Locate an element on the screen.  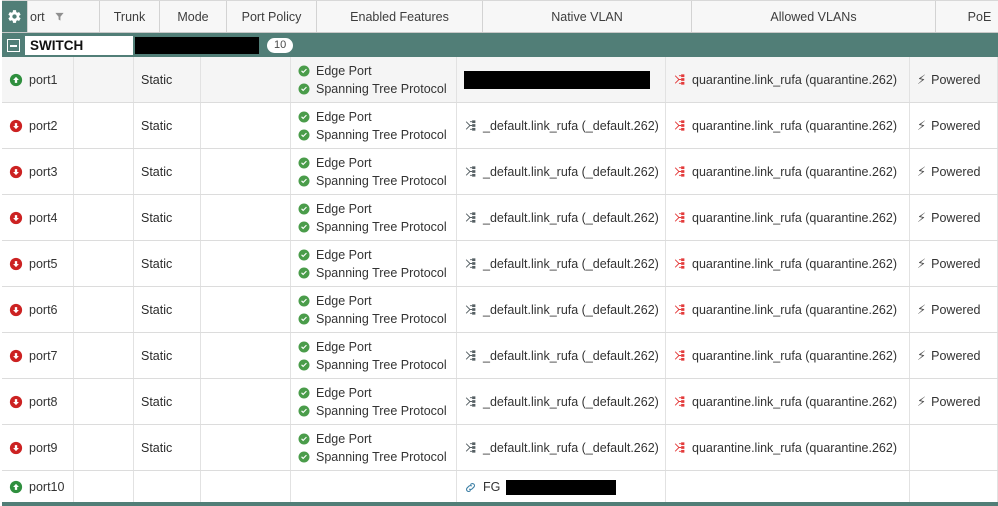
gear-icon is located at coordinates (14, 16).